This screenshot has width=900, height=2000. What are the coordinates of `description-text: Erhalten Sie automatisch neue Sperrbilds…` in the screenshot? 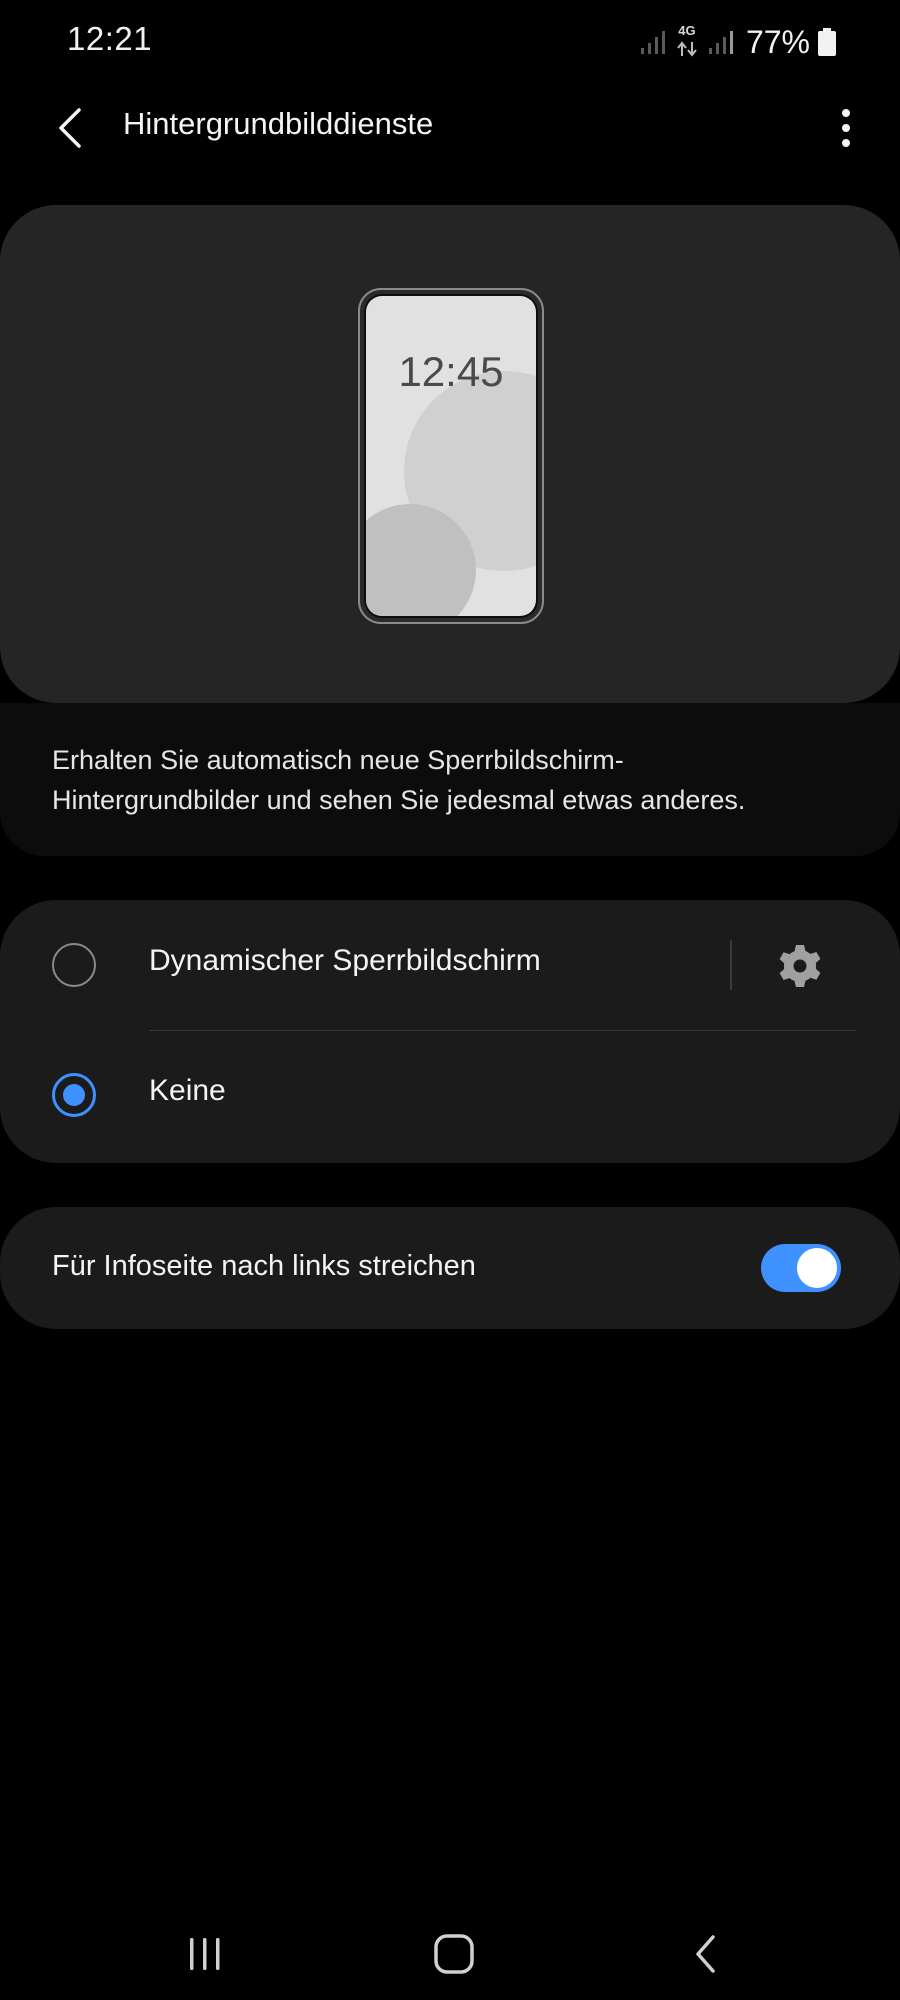 It's located at (399, 780).